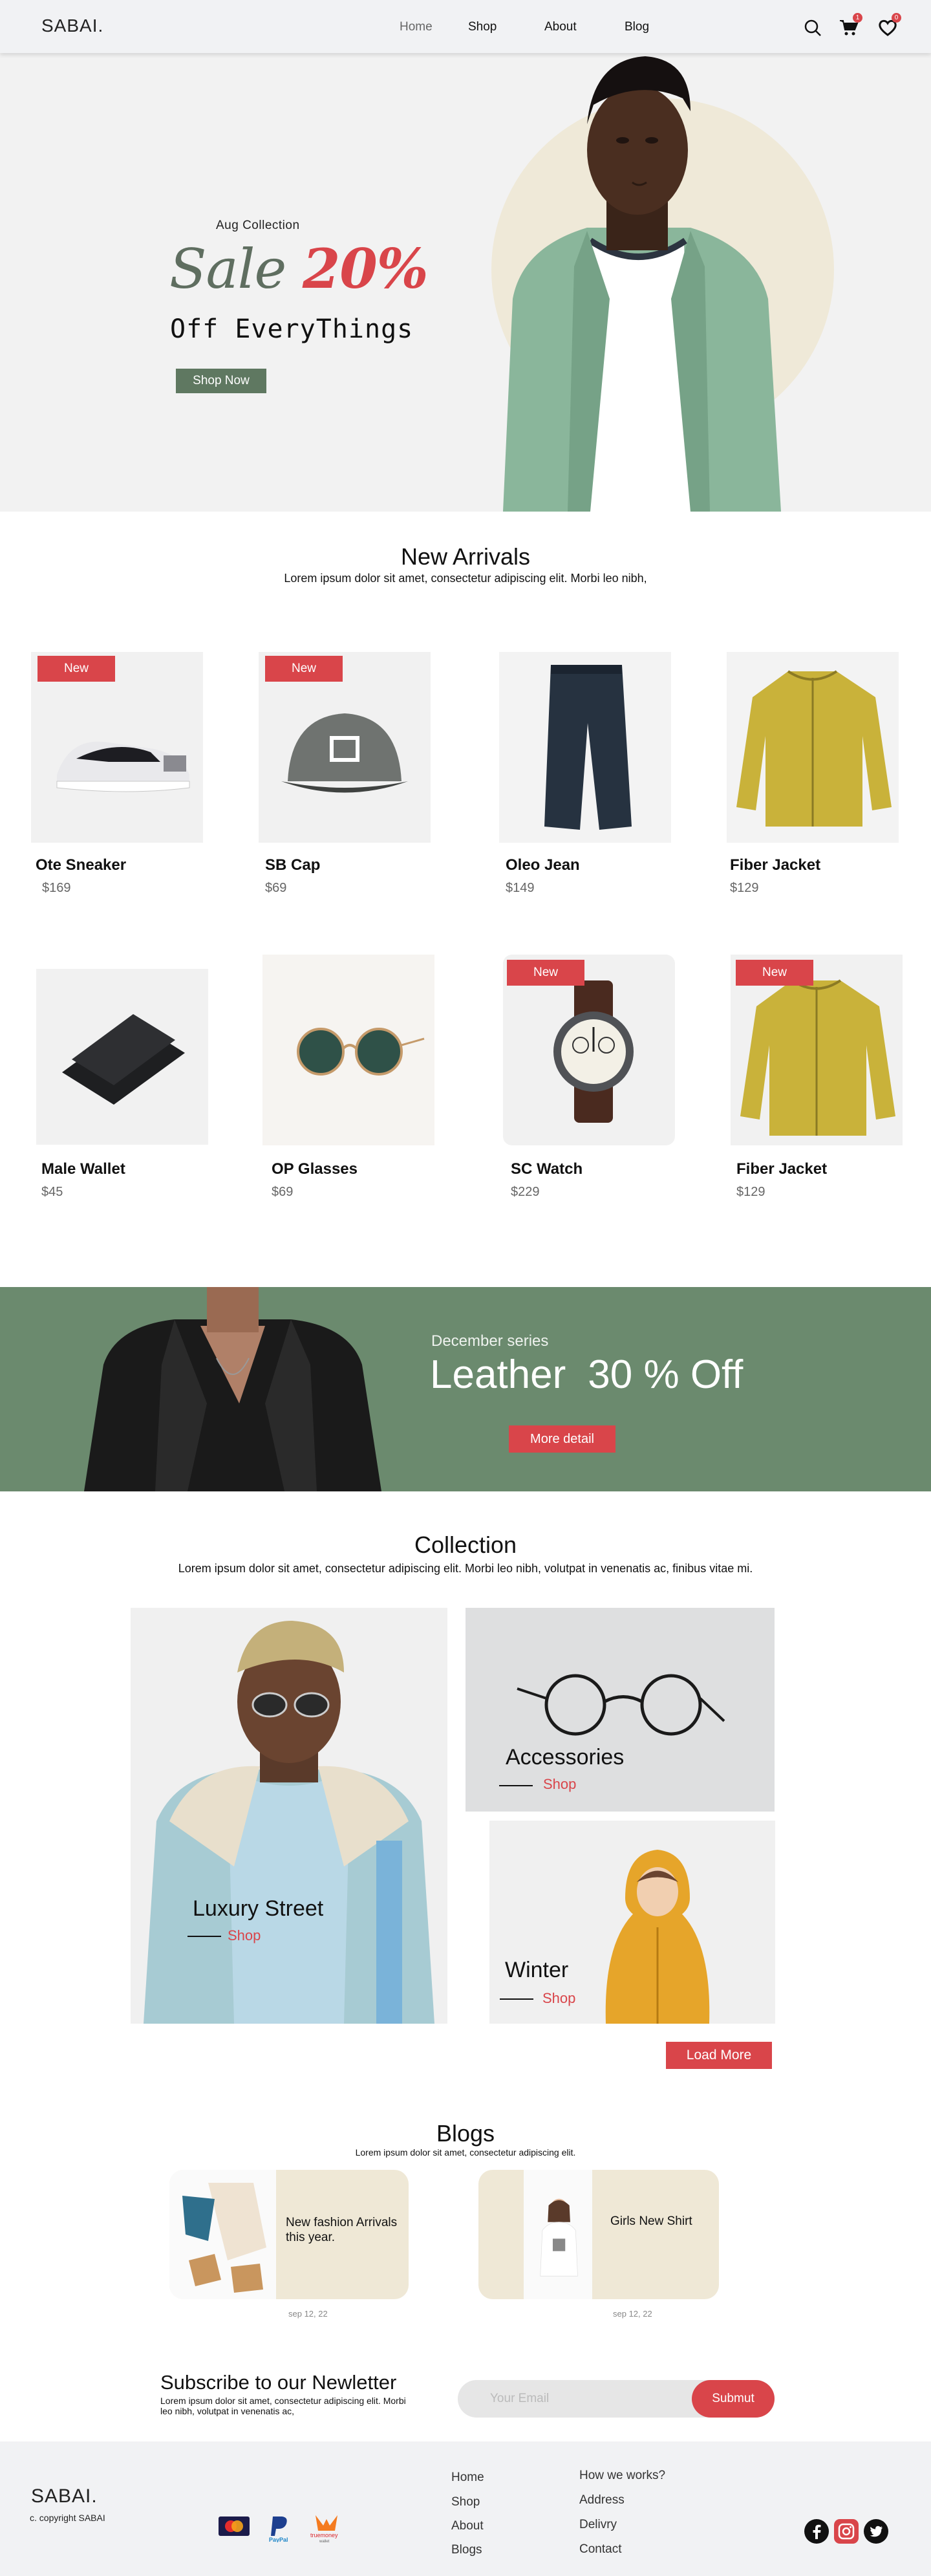 The height and width of the screenshot is (2576, 931). Describe the element at coordinates (600, 2549) in the screenshot. I see `footer-link-contact: Contact` at that location.